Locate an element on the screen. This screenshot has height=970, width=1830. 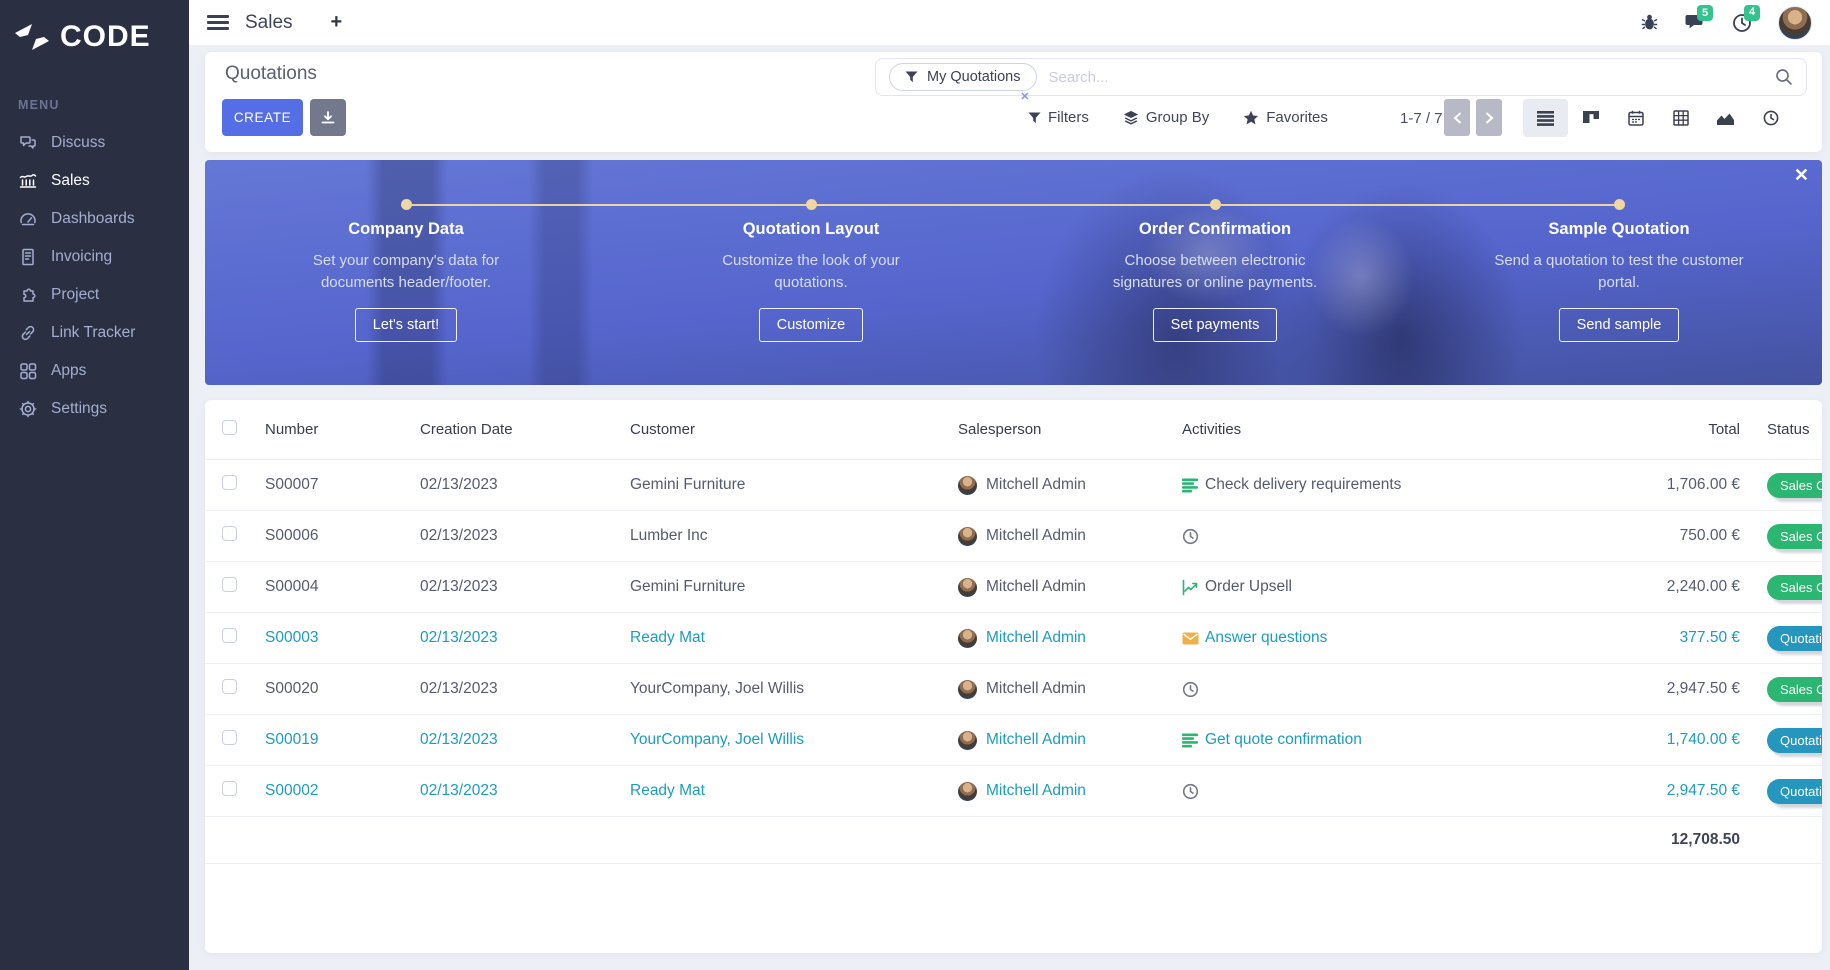
activity-cell: Get quote confirmation is located at coordinates (1356, 740).